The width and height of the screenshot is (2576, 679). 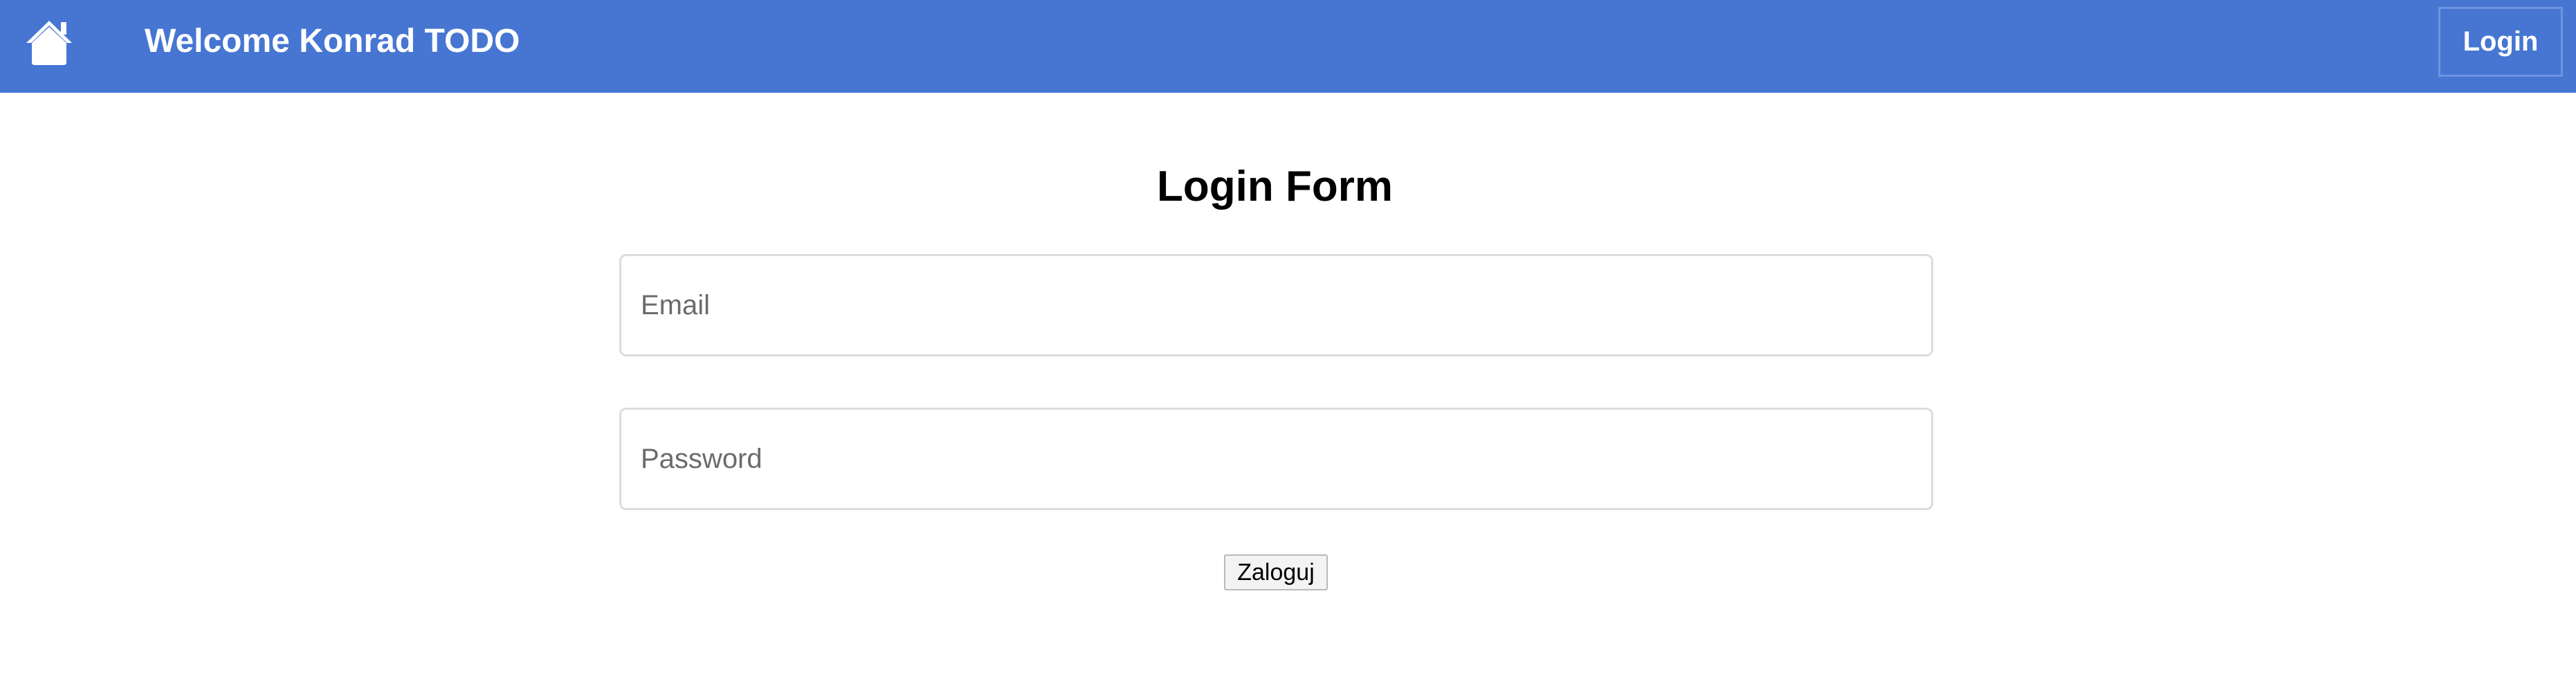 I want to click on email-input, so click(x=1276, y=305).